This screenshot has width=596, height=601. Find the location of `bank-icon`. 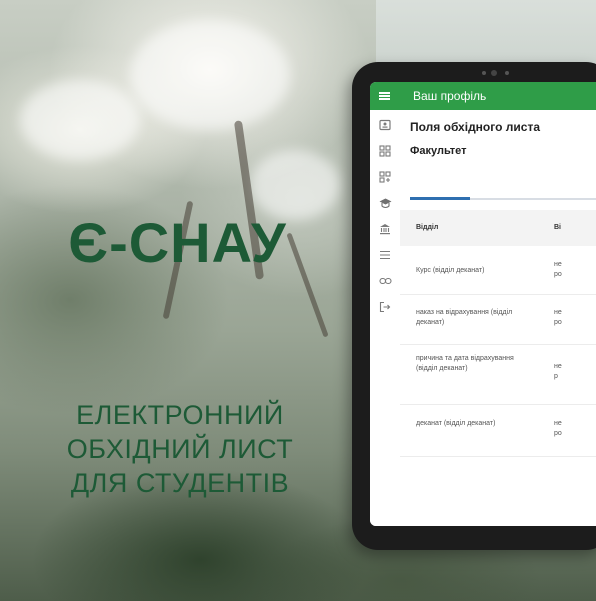

bank-icon is located at coordinates (385, 229).